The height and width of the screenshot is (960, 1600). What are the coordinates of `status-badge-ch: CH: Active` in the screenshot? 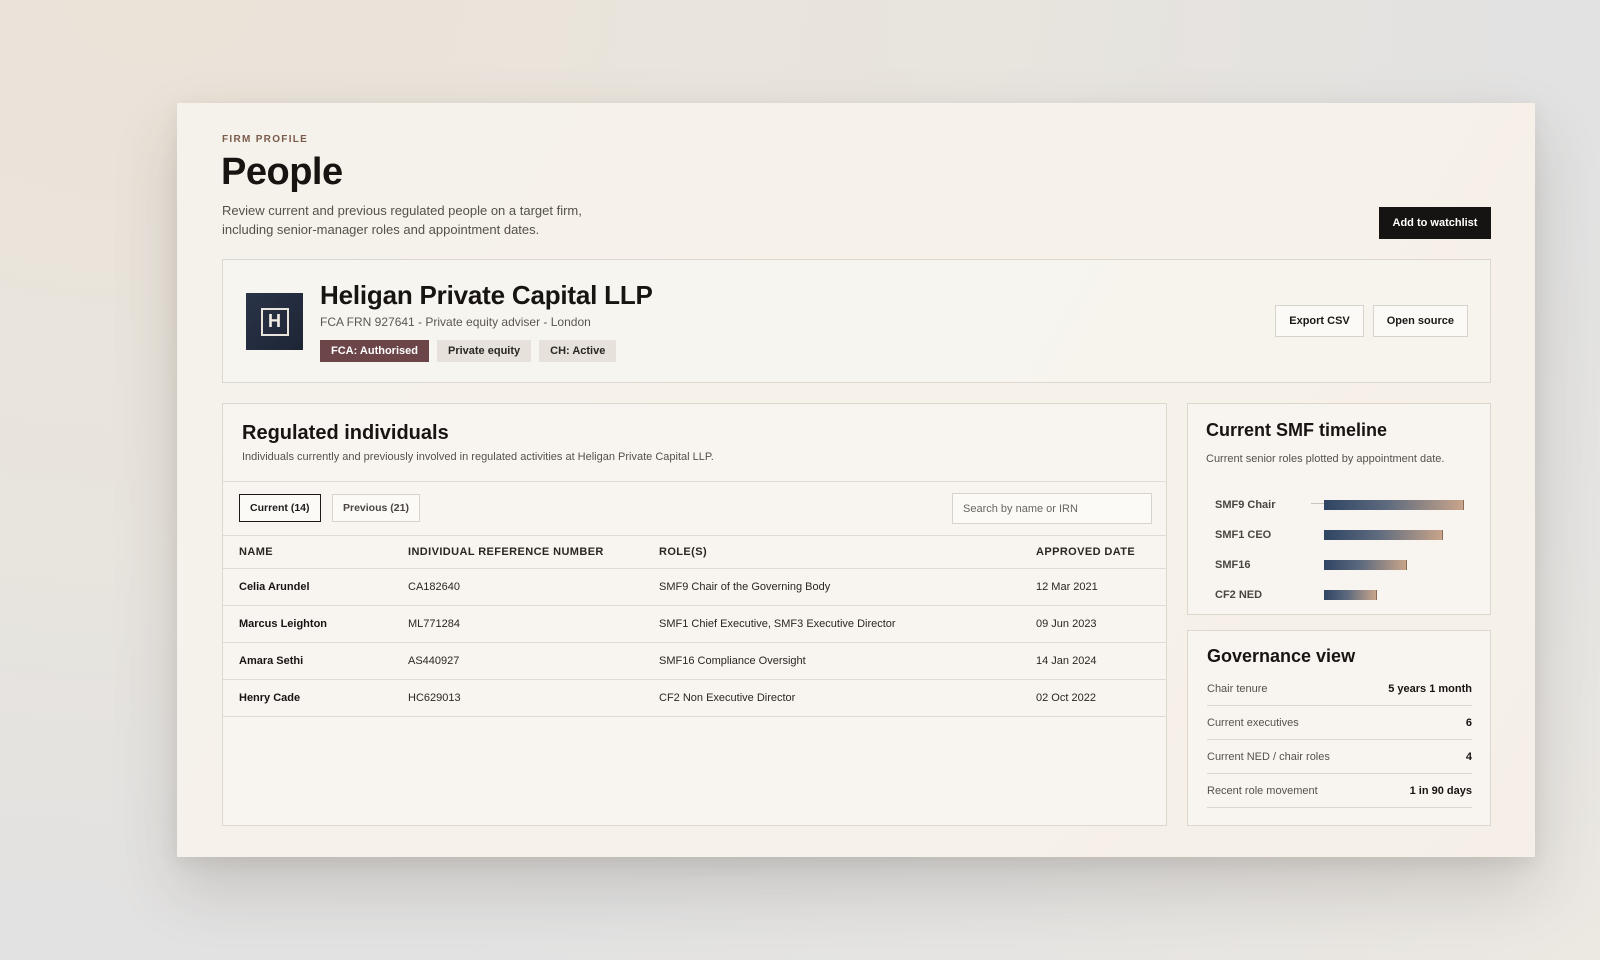 It's located at (578, 351).